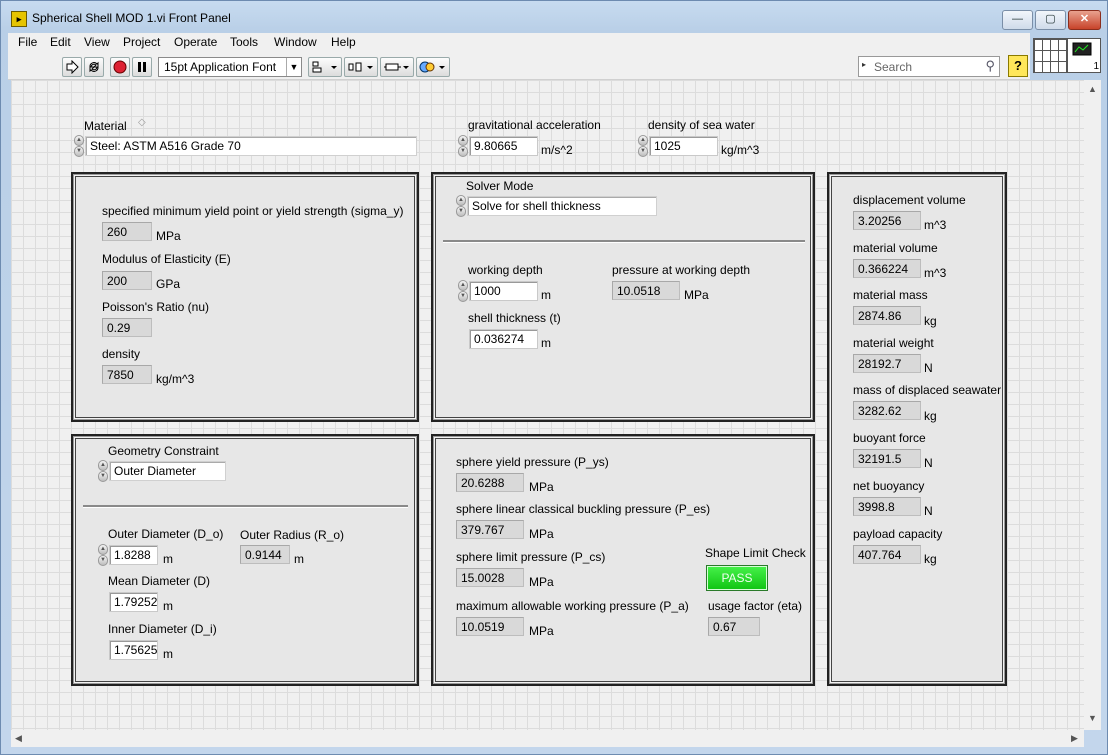  Describe the element at coordinates (1018, 66) in the screenshot. I see `context-help-button: ?` at that location.